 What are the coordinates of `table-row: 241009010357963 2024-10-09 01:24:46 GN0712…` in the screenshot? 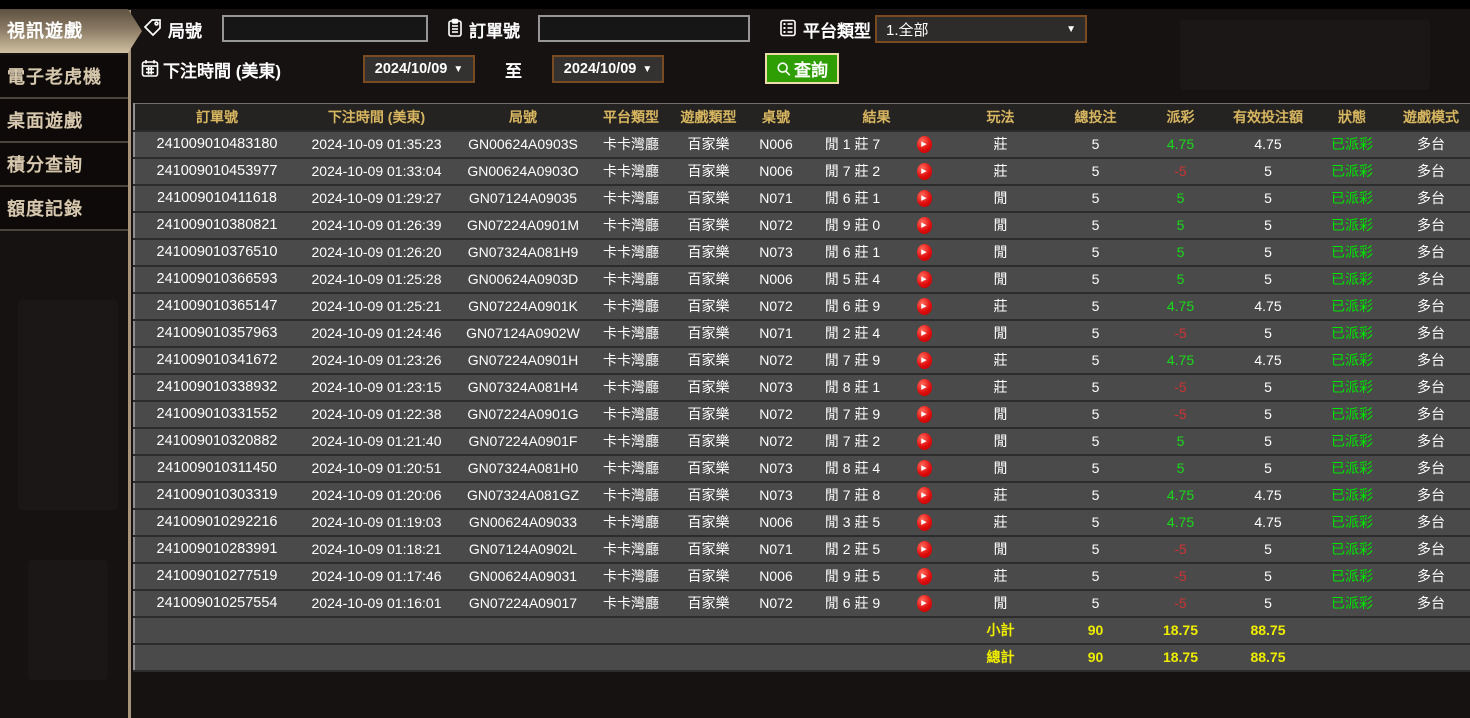 It's located at (802, 333).